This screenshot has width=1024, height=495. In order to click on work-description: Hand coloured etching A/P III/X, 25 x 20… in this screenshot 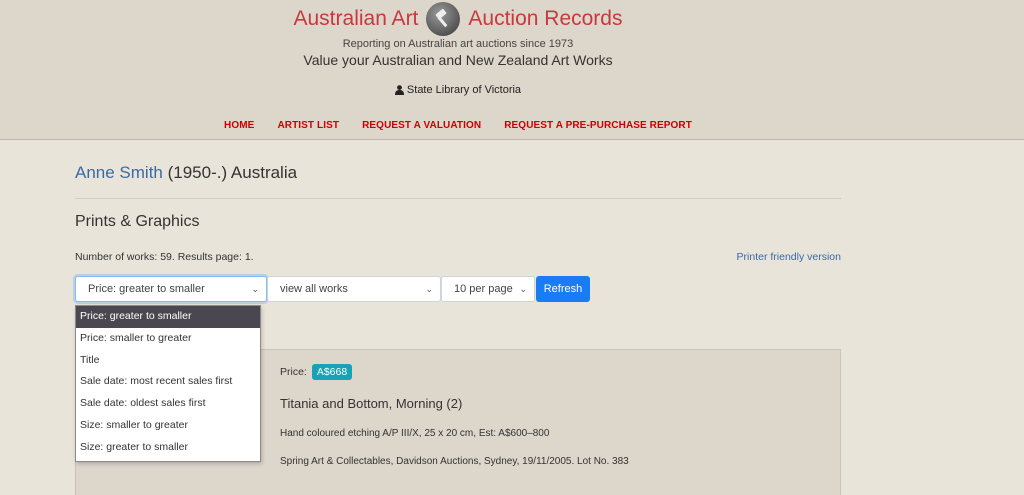, I will do `click(415, 433)`.